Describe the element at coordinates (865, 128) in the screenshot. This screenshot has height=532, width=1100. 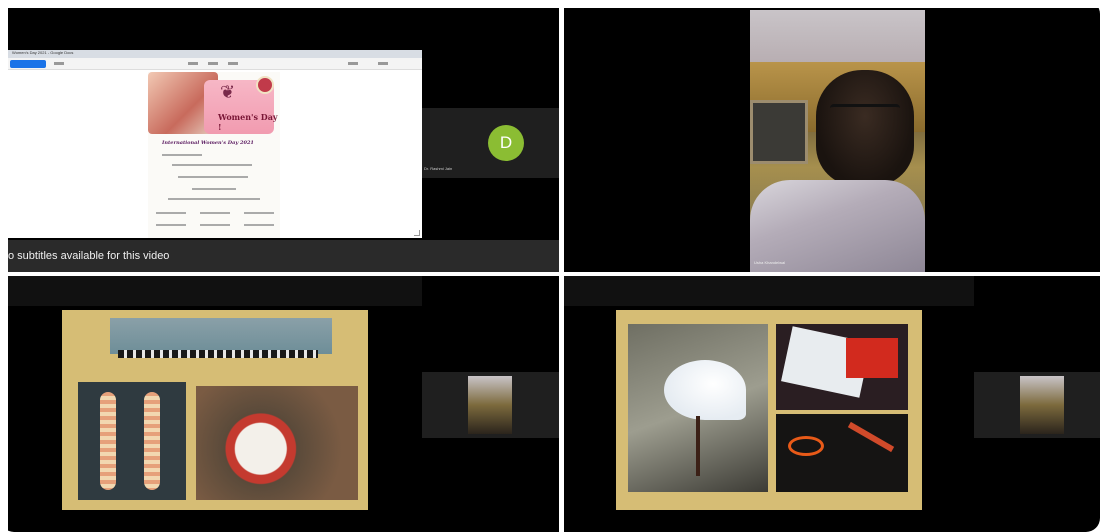
I see `participant-face` at that location.